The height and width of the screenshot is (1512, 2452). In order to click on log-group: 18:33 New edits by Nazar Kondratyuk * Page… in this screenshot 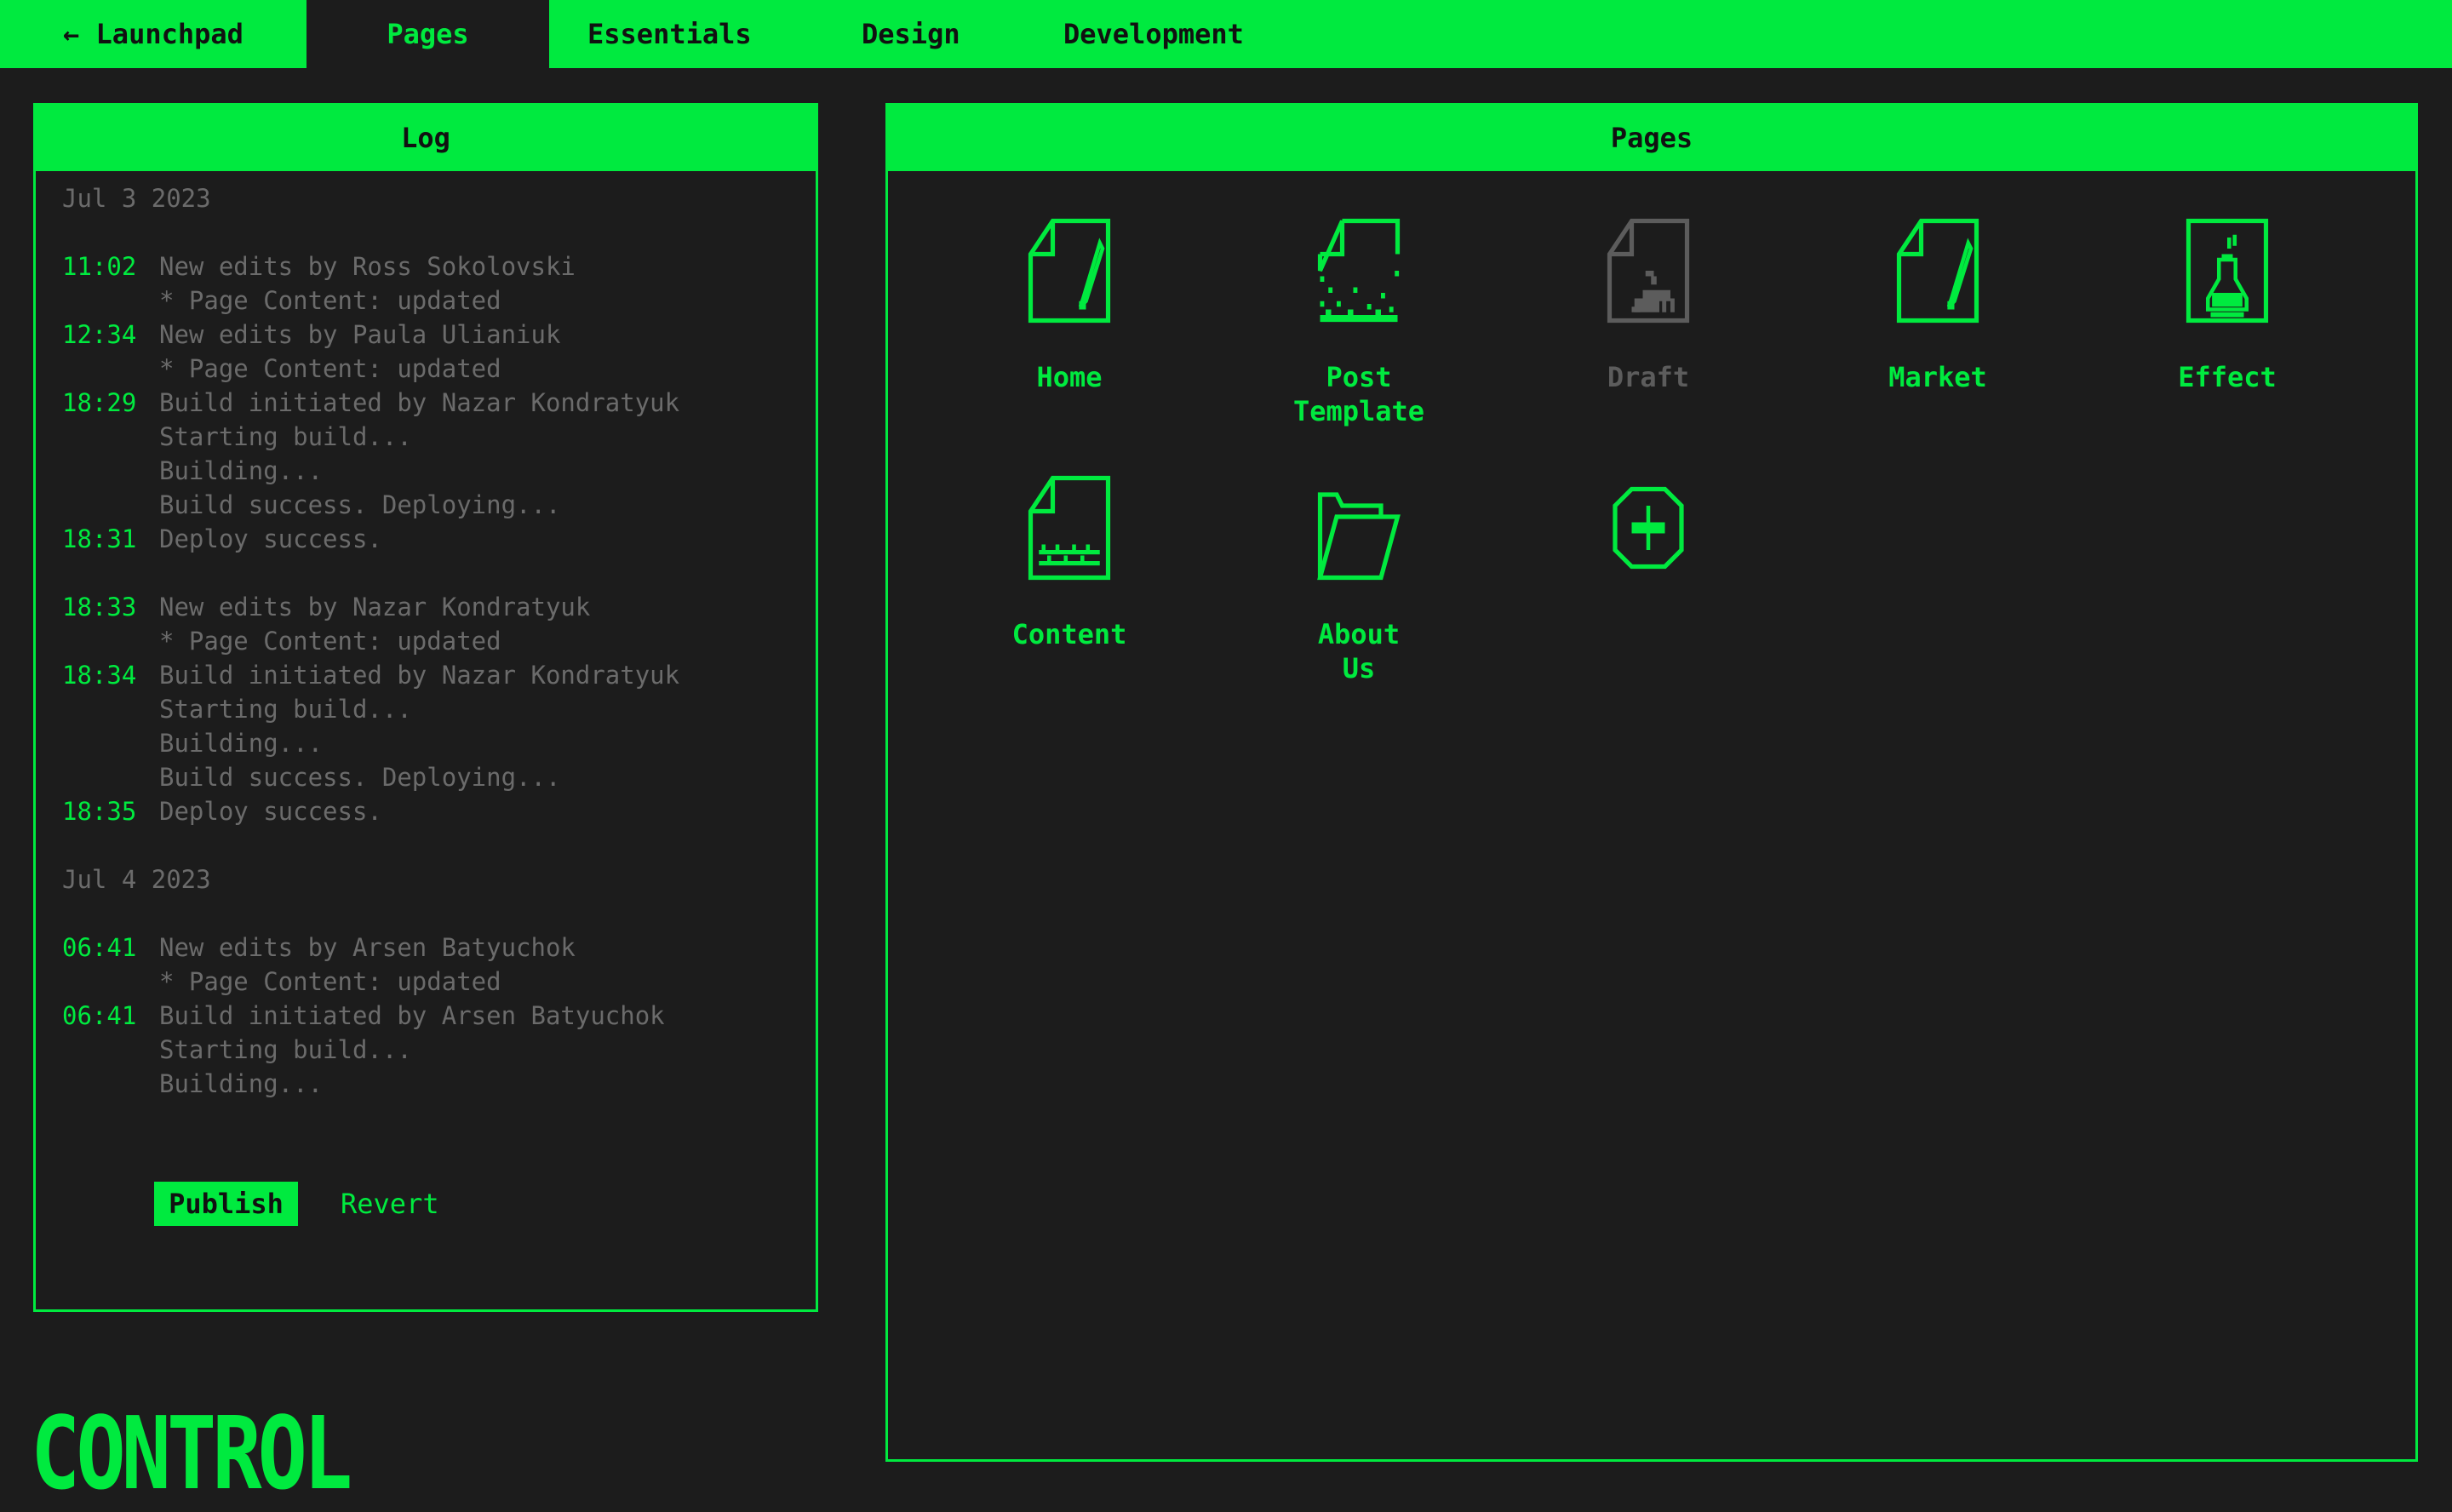, I will do `click(439, 709)`.